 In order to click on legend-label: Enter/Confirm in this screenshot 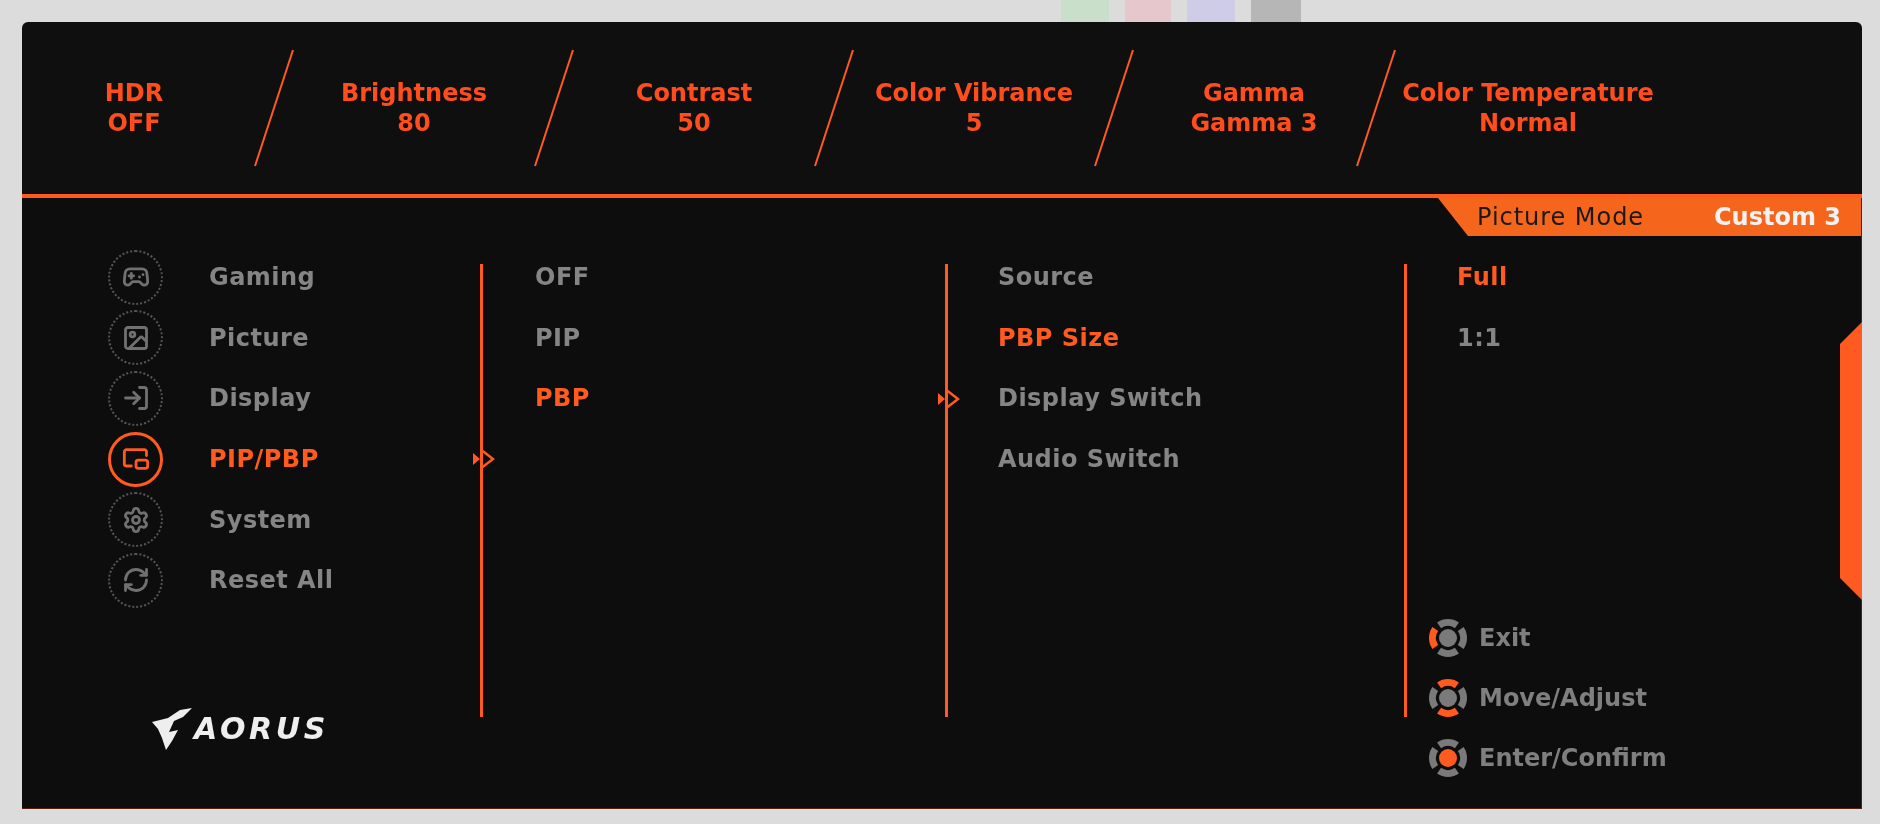, I will do `click(1573, 758)`.